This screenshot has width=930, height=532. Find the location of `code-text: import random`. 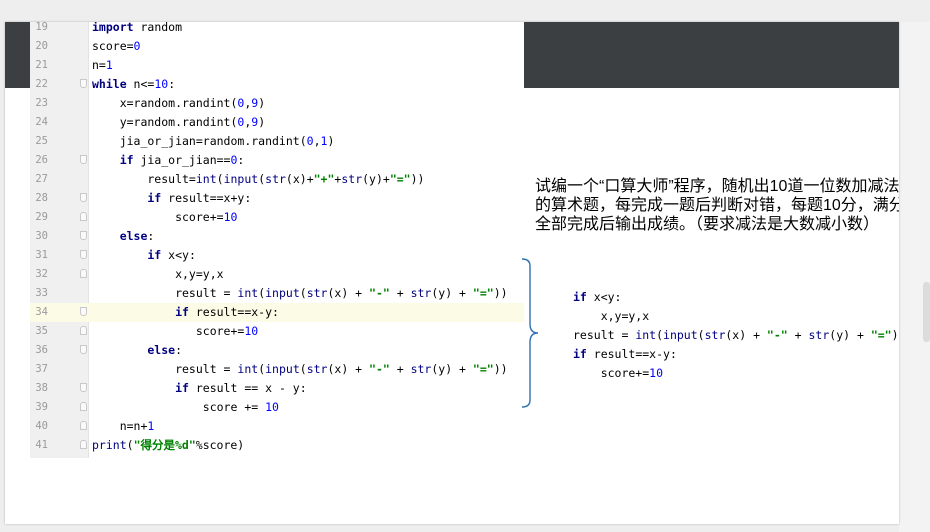

code-text: import random is located at coordinates (137, 28).